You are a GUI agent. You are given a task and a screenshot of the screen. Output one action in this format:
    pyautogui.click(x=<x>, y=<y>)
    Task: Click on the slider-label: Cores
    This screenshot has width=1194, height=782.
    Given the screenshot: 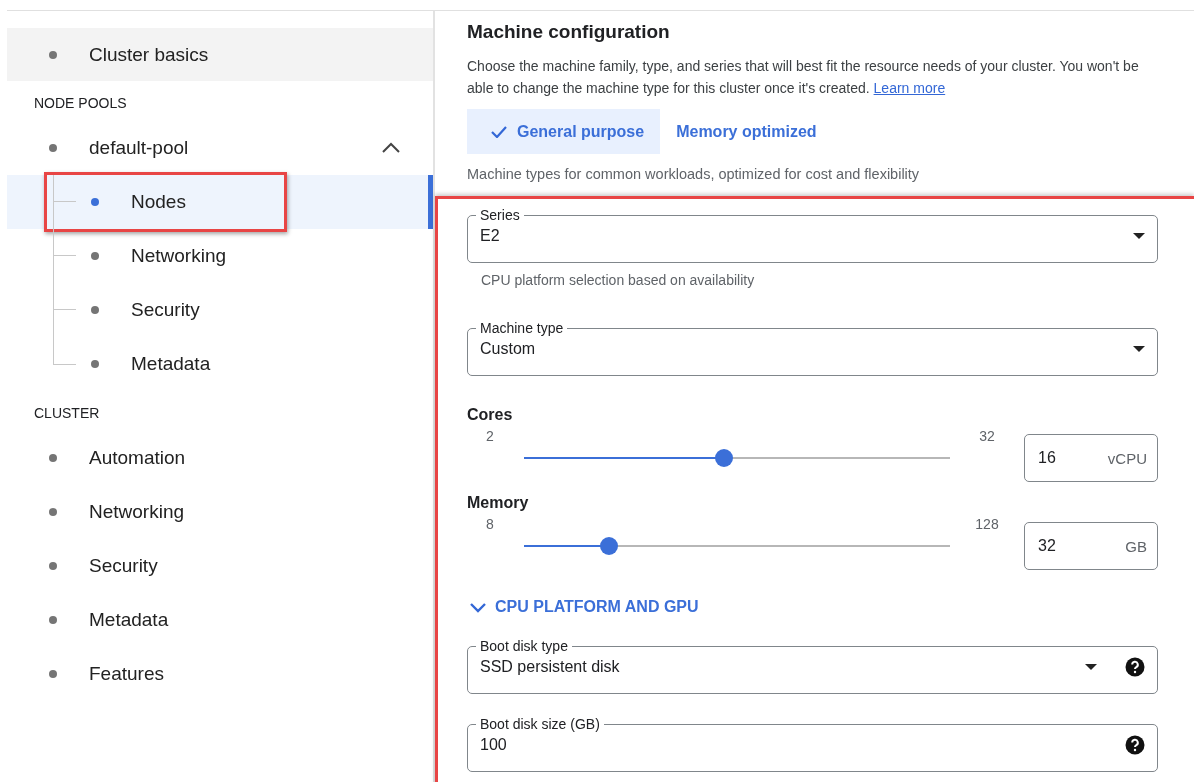 What is the action you would take?
    pyautogui.click(x=490, y=415)
    